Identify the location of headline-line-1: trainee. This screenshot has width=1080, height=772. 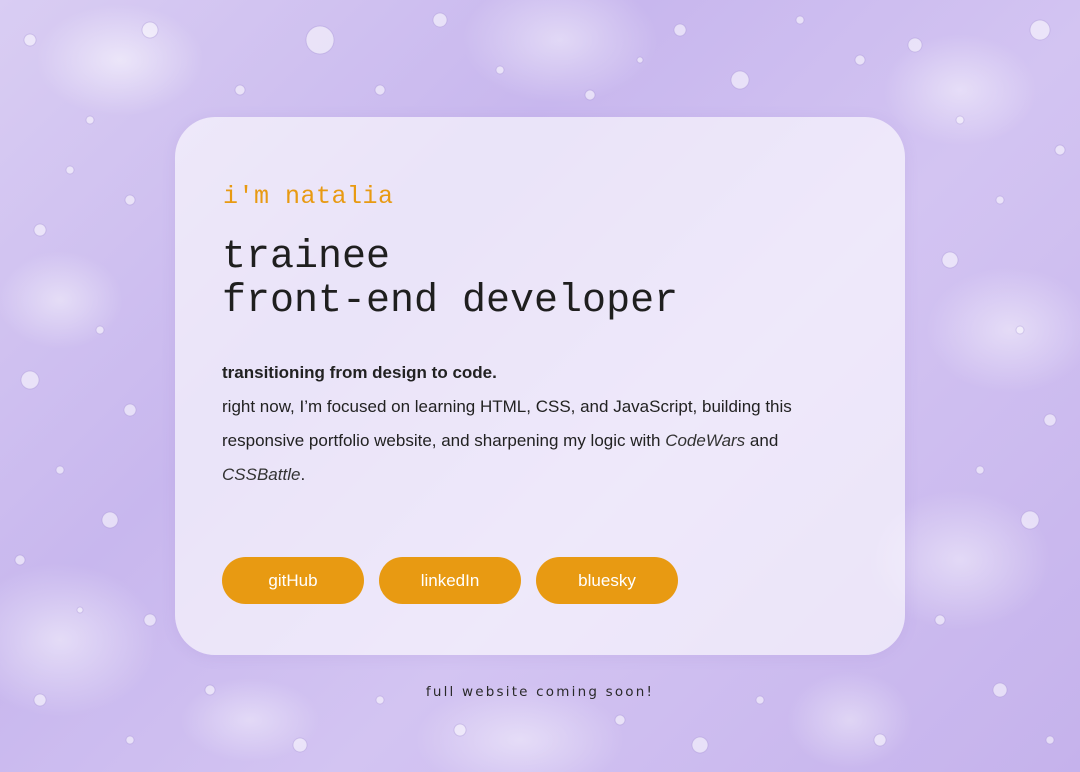
(306, 257).